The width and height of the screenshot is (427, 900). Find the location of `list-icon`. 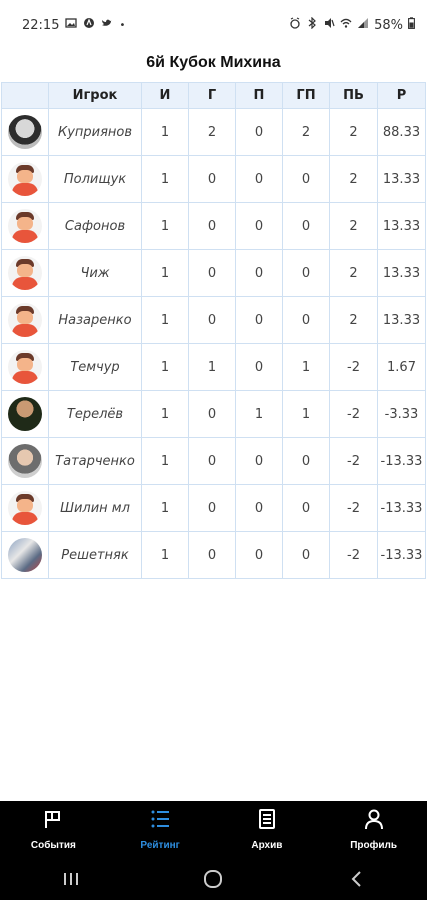

list-icon is located at coordinates (160, 821).